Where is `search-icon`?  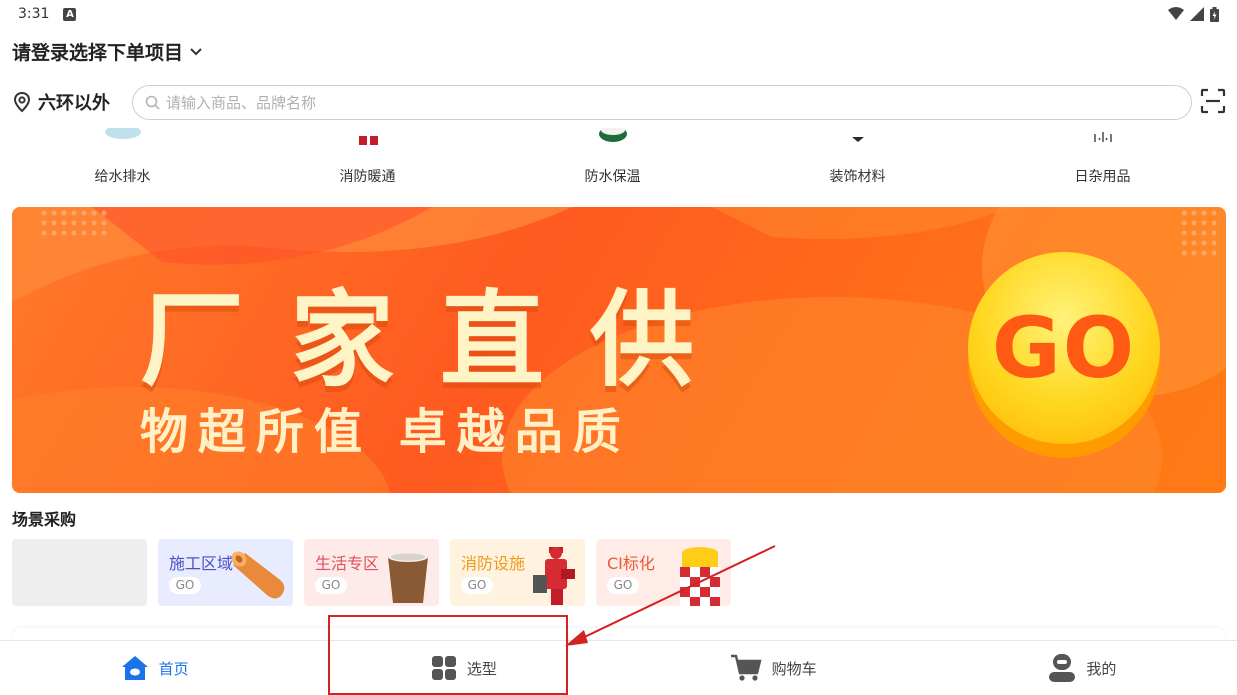 search-icon is located at coordinates (152, 102).